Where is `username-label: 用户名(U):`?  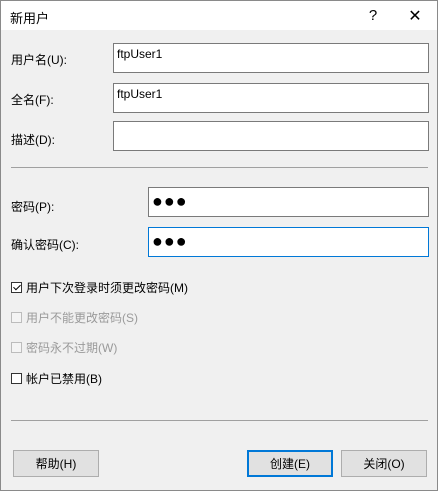
username-label: 用户名(U): is located at coordinates (39, 60).